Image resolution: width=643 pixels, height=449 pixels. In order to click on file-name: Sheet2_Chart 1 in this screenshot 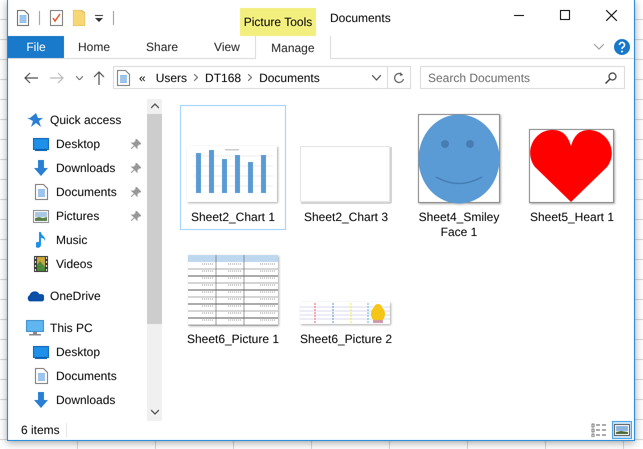, I will do `click(233, 217)`.